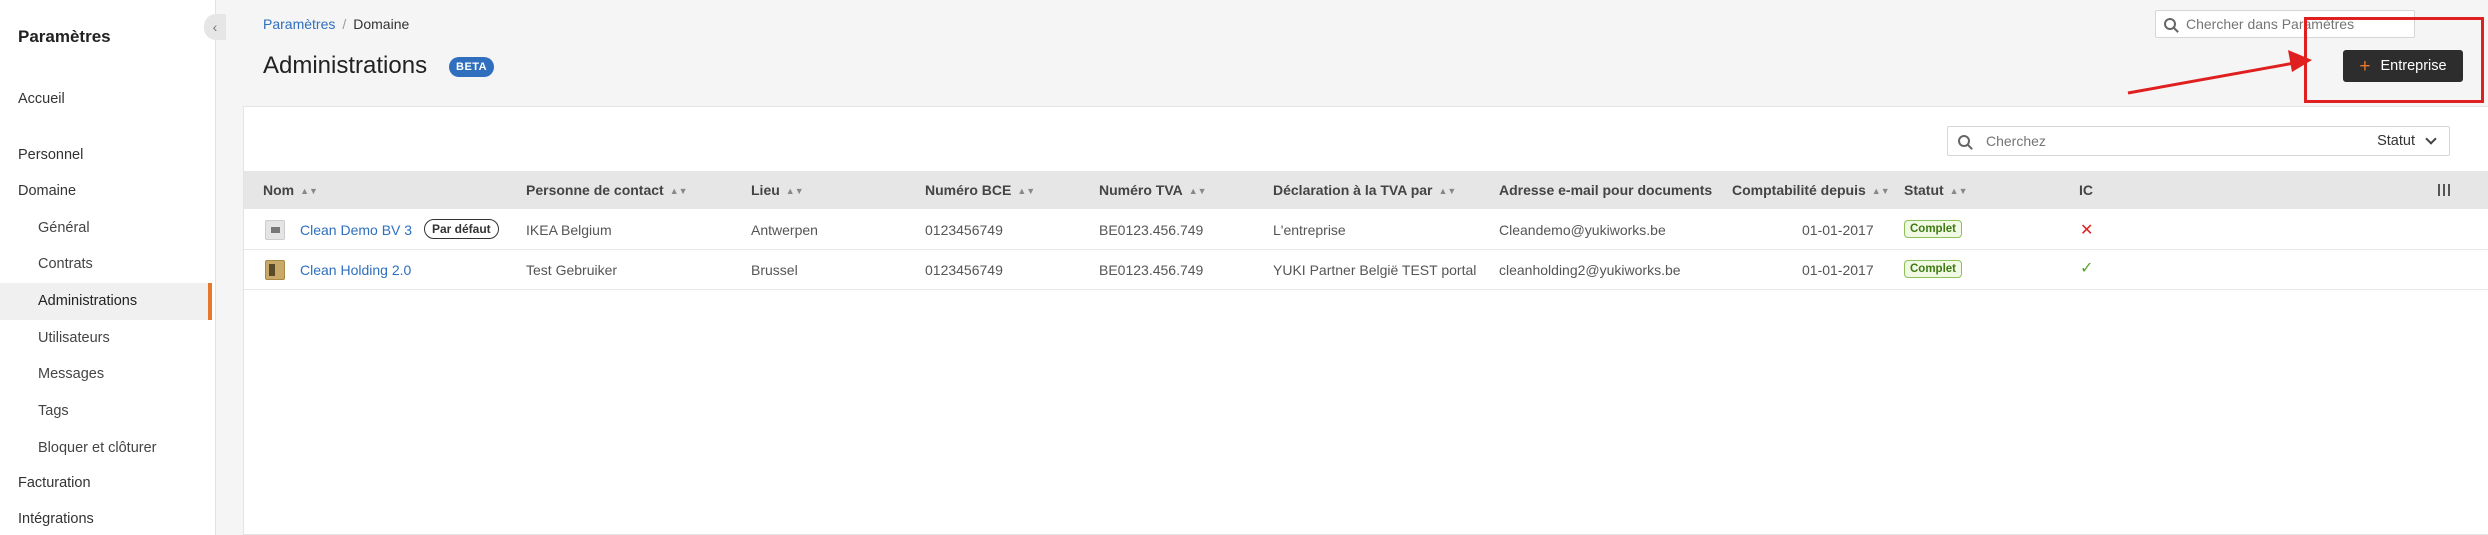 The height and width of the screenshot is (535, 2488). I want to click on company-name-link: Clean Demo BV 3, so click(356, 230).